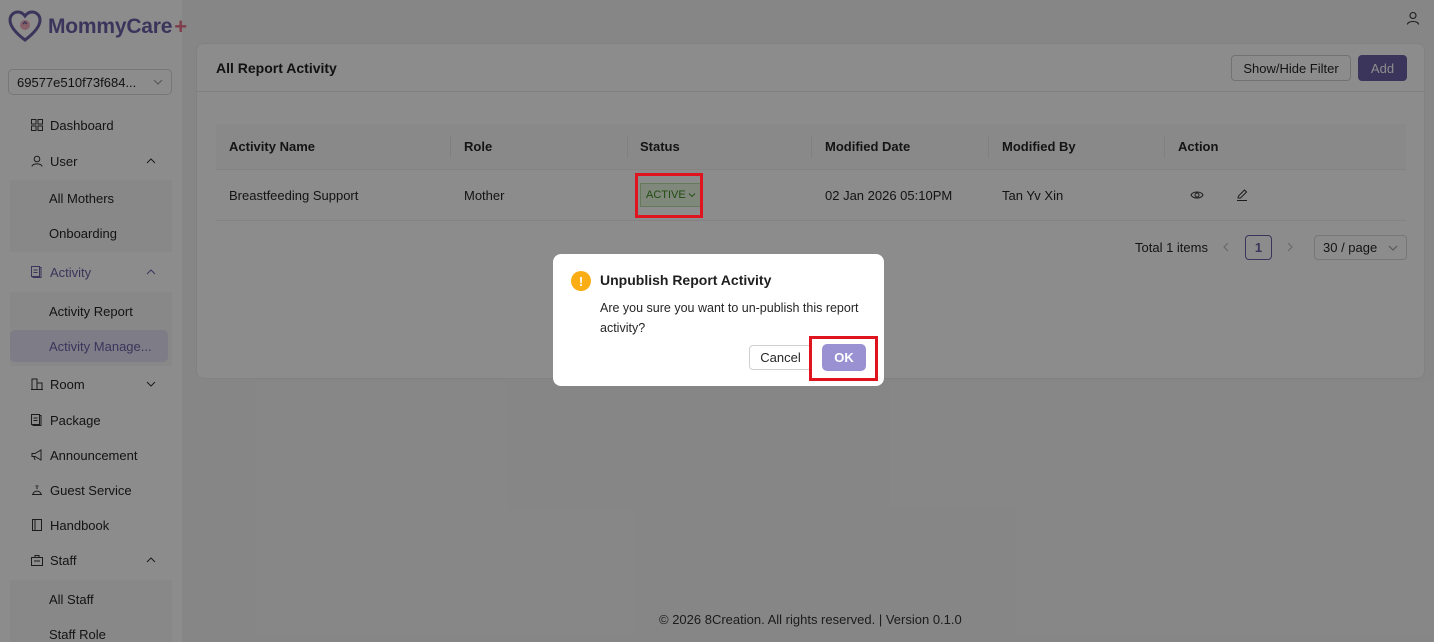 This screenshot has width=1434, height=642. Describe the element at coordinates (843, 358) in the screenshot. I see `ok-highlight-box` at that location.